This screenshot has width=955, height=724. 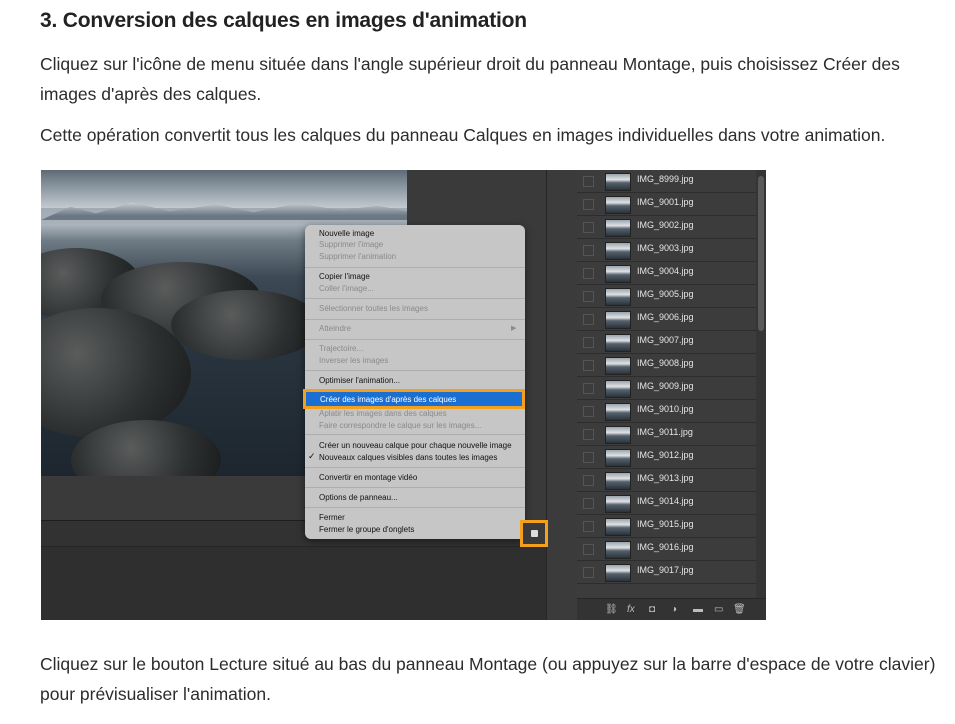 What do you see at coordinates (373, 308) in the screenshot?
I see `menu-item-select-all: Sélectionner toutes les images` at bounding box center [373, 308].